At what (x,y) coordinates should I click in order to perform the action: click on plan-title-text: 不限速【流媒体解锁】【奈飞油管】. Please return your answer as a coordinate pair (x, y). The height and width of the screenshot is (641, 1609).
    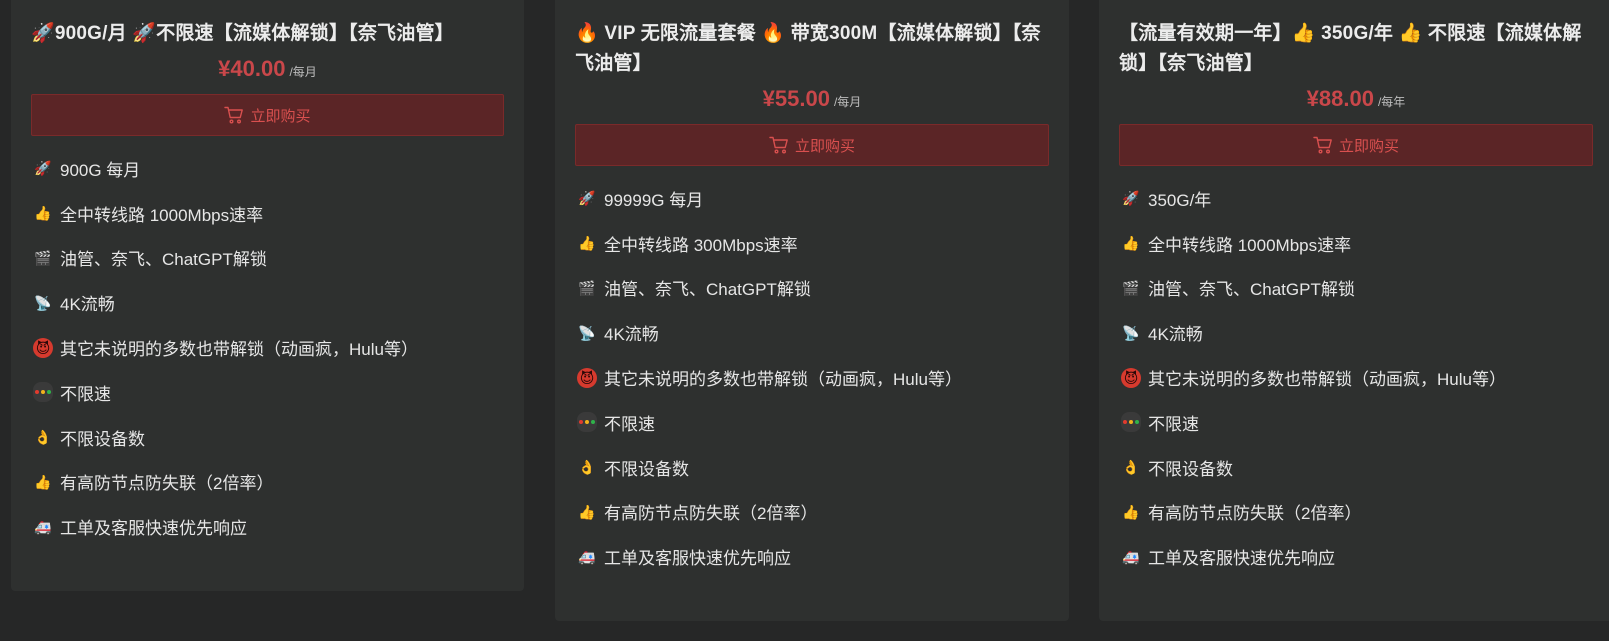
    Looking at the image, I should click on (305, 33).